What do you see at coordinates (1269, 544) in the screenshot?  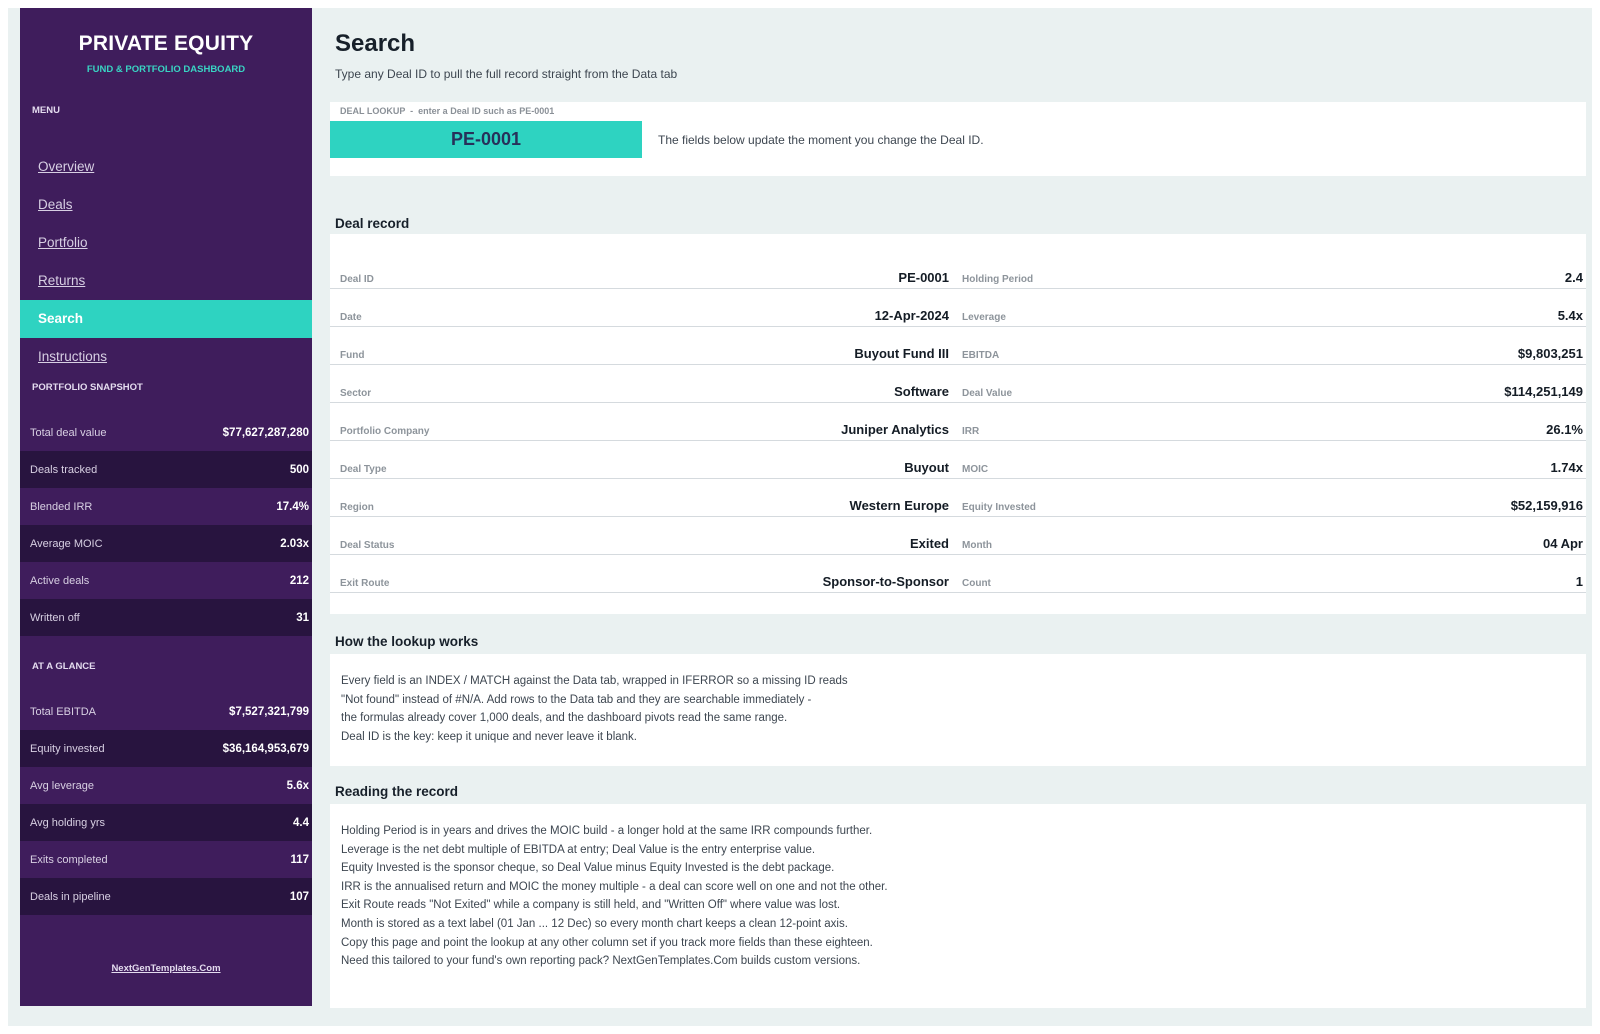 I see `record-field: Month 04 Apr` at bounding box center [1269, 544].